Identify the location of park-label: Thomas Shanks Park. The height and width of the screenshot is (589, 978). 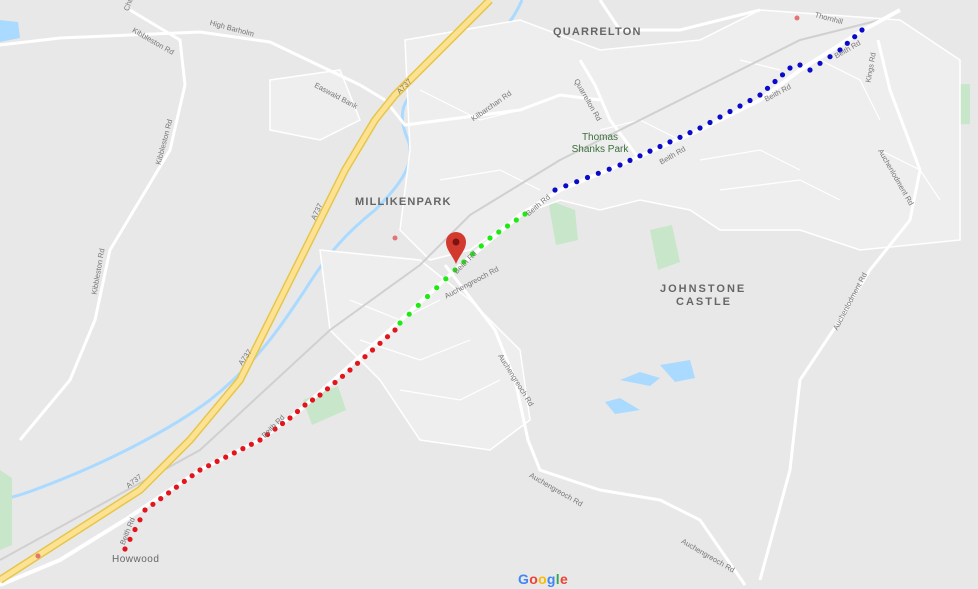
(600, 144).